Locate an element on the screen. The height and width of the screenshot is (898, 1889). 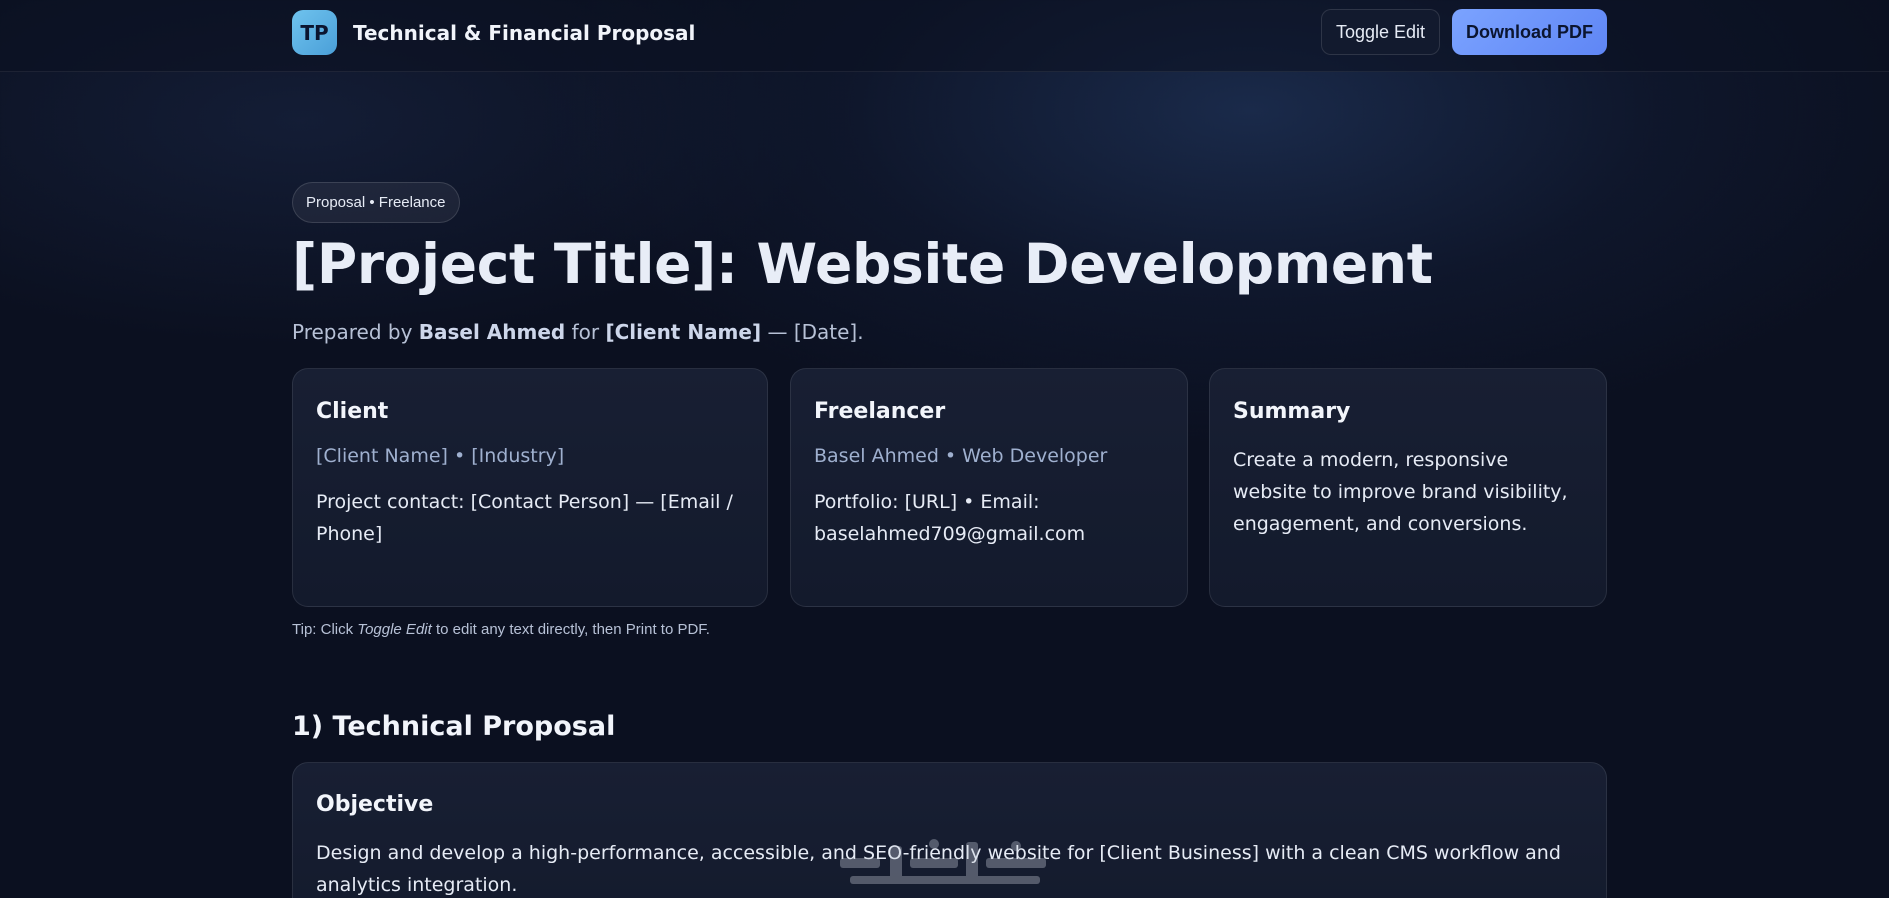
brand: TP Technical & Financial Proposal is located at coordinates (493, 32).